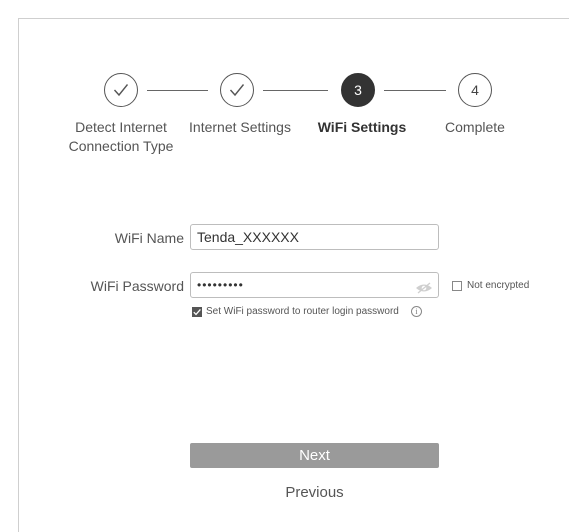 The height and width of the screenshot is (532, 569). What do you see at coordinates (237, 90) in the screenshot?
I see `step-2-check-icon` at bounding box center [237, 90].